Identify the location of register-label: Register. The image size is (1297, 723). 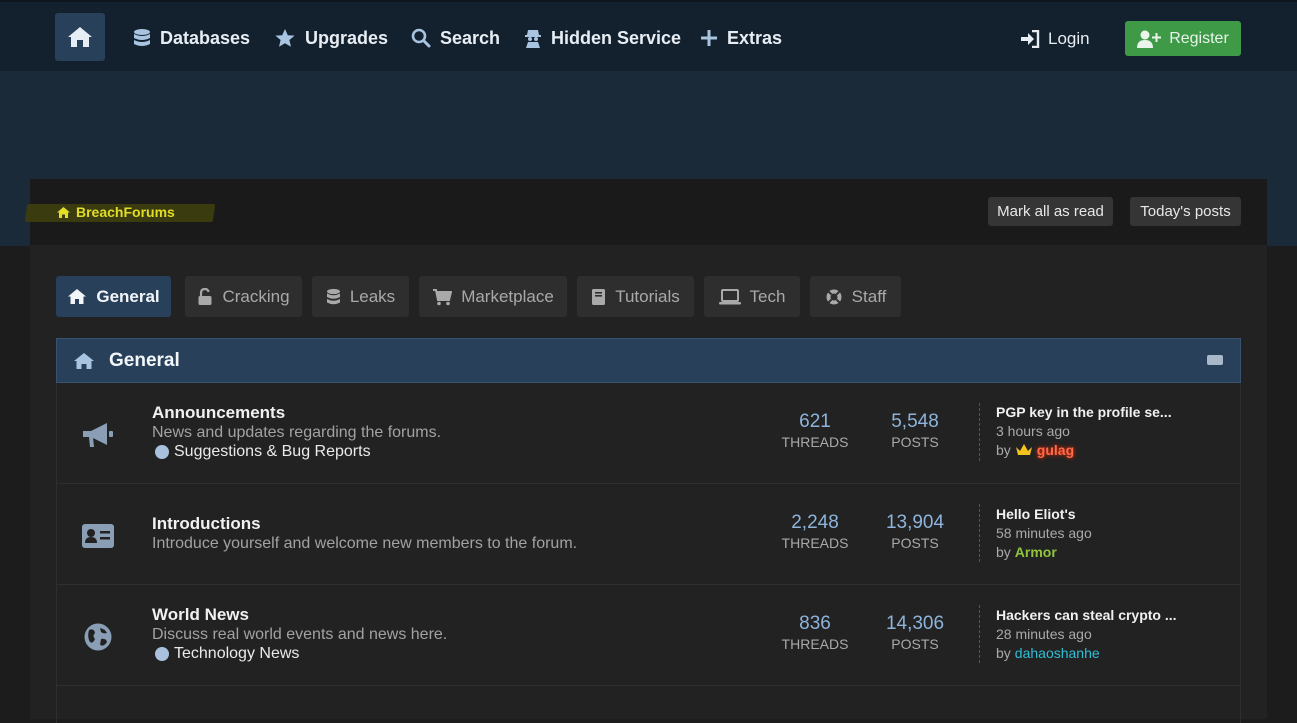
(1199, 38).